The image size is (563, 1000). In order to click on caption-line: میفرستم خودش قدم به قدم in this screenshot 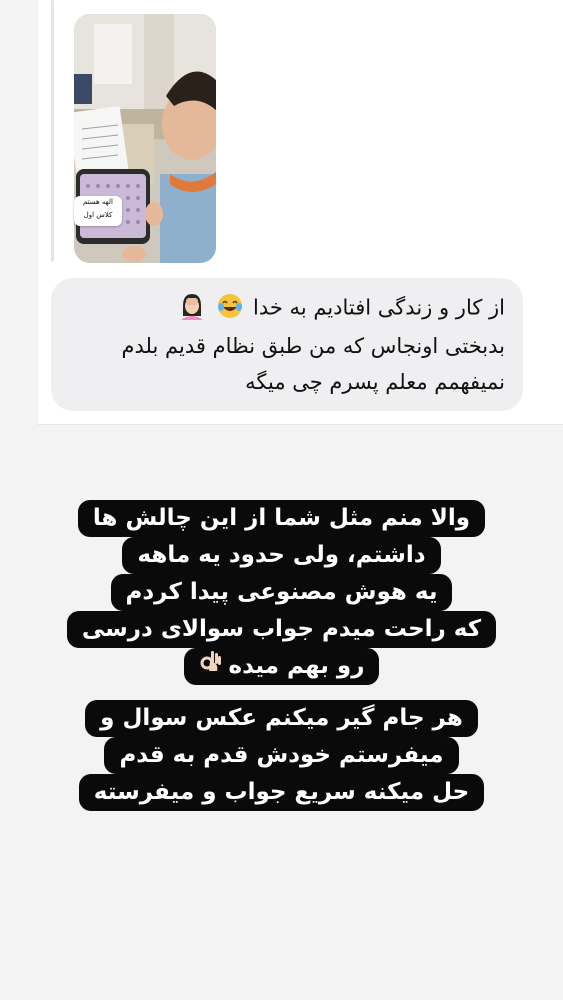, I will do `click(281, 755)`.